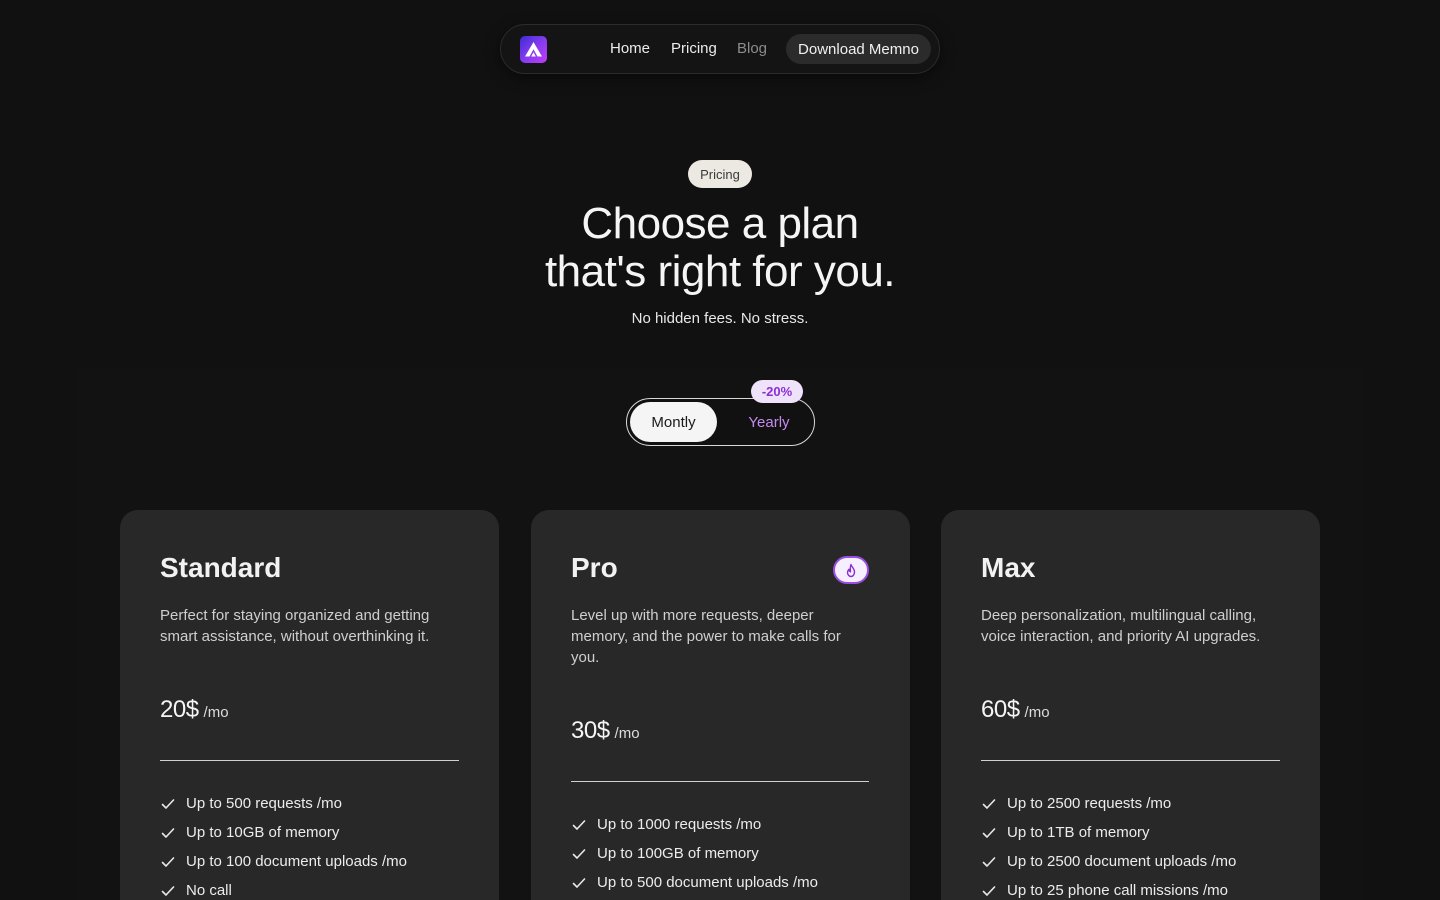 This screenshot has height=900, width=1440. What do you see at coordinates (1000, 709) in the screenshot?
I see `plan-price: 60$` at bounding box center [1000, 709].